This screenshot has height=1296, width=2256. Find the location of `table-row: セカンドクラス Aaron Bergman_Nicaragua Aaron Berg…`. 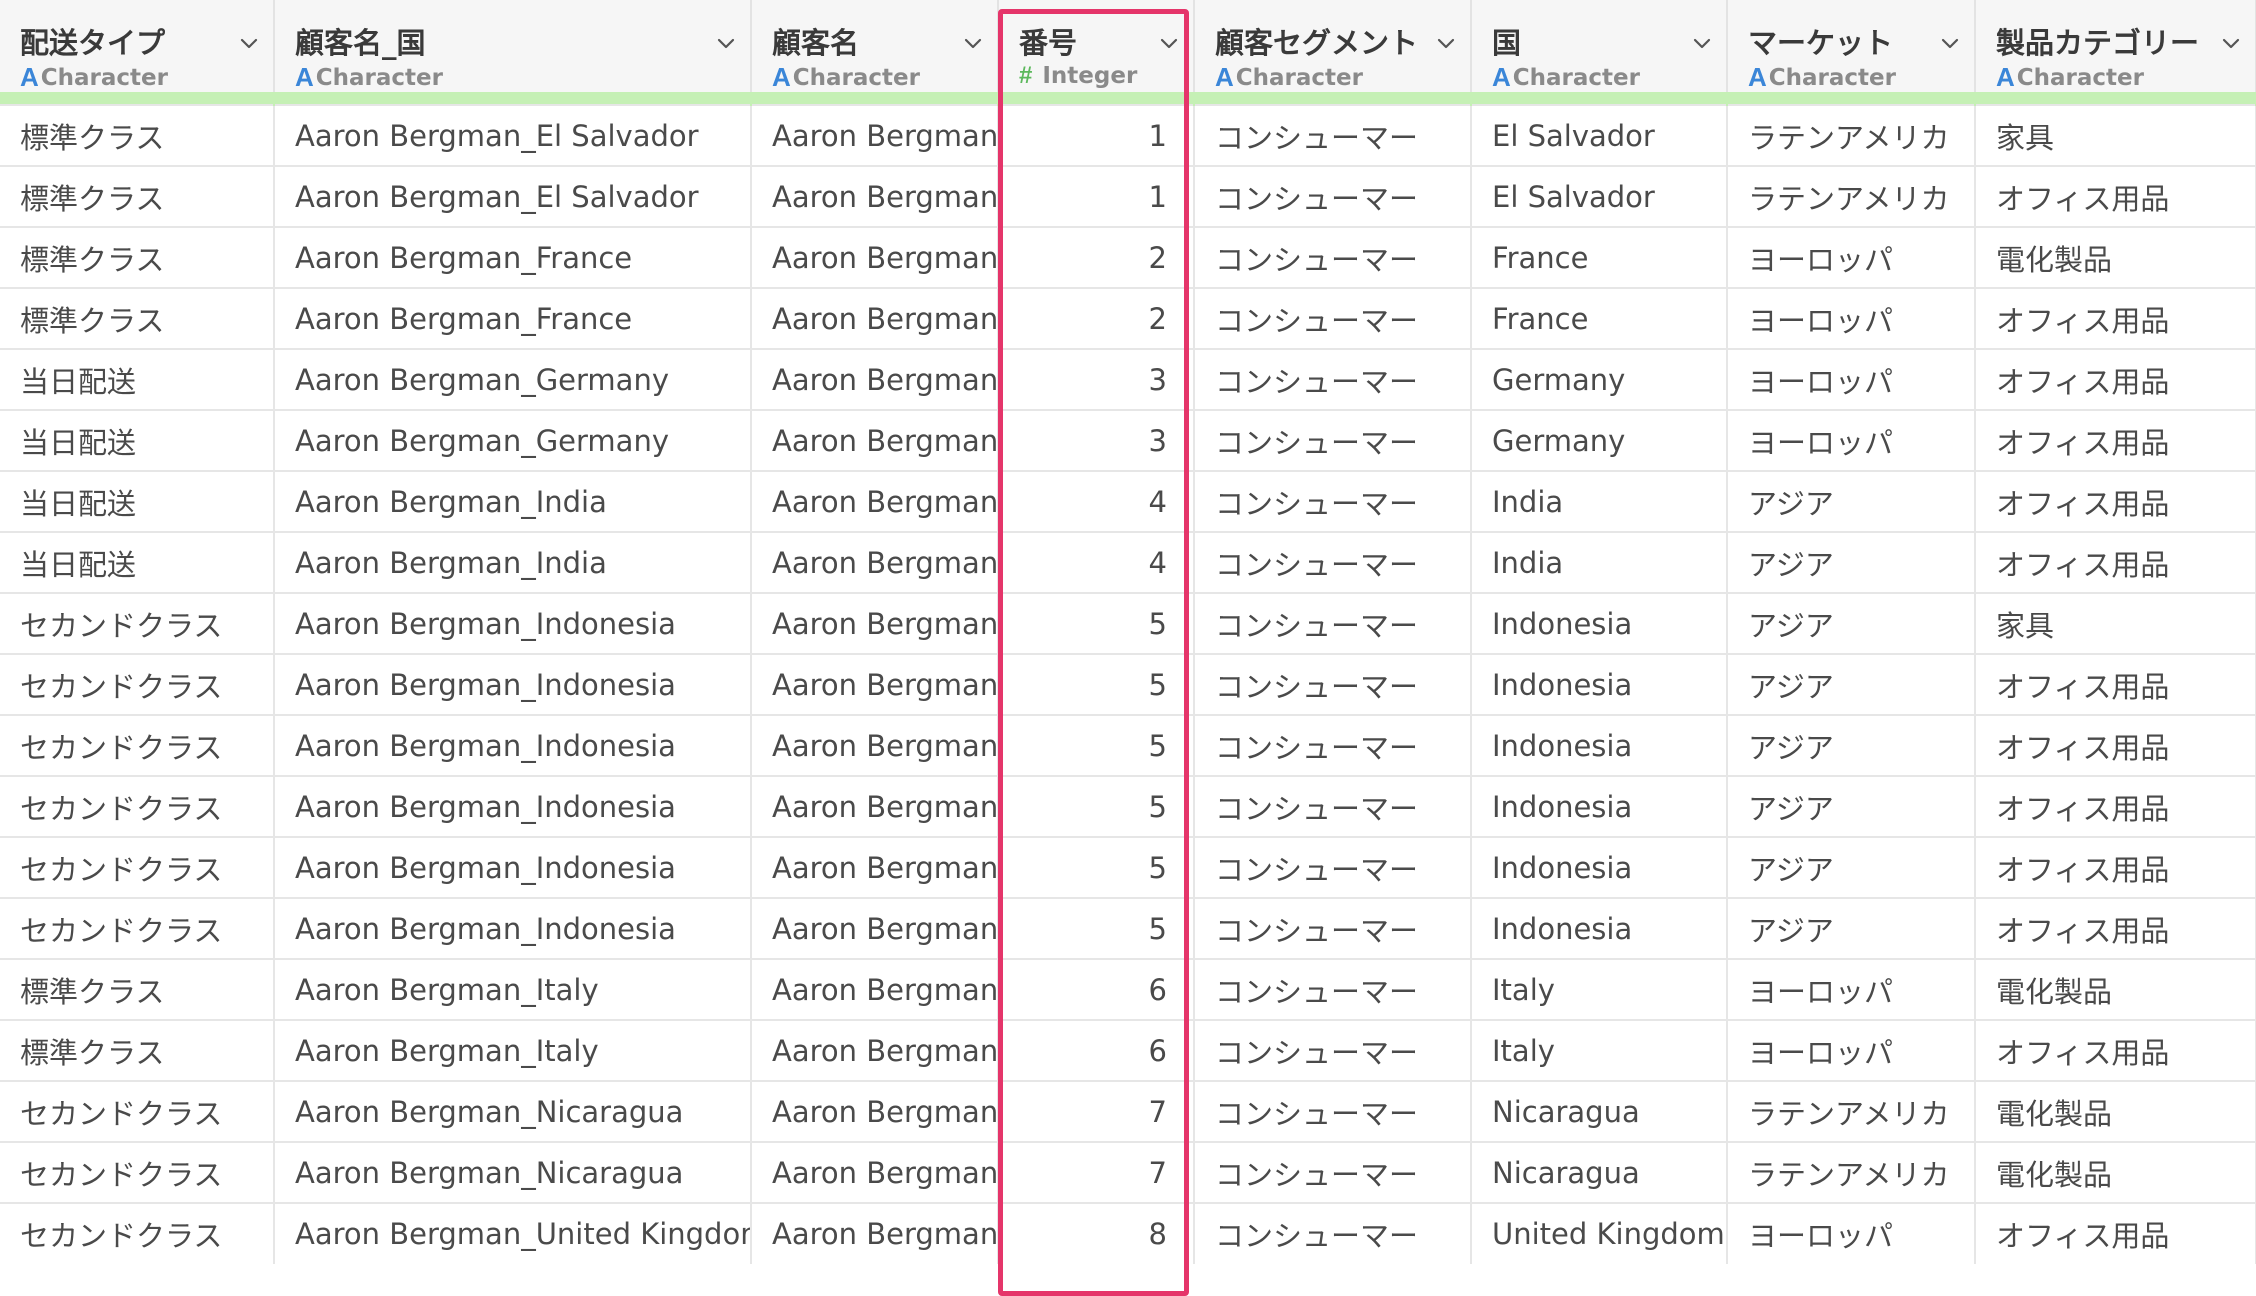

table-row: セカンドクラス Aaron Bergman_Nicaragua Aaron Berg… is located at coordinates (1128, 1111).